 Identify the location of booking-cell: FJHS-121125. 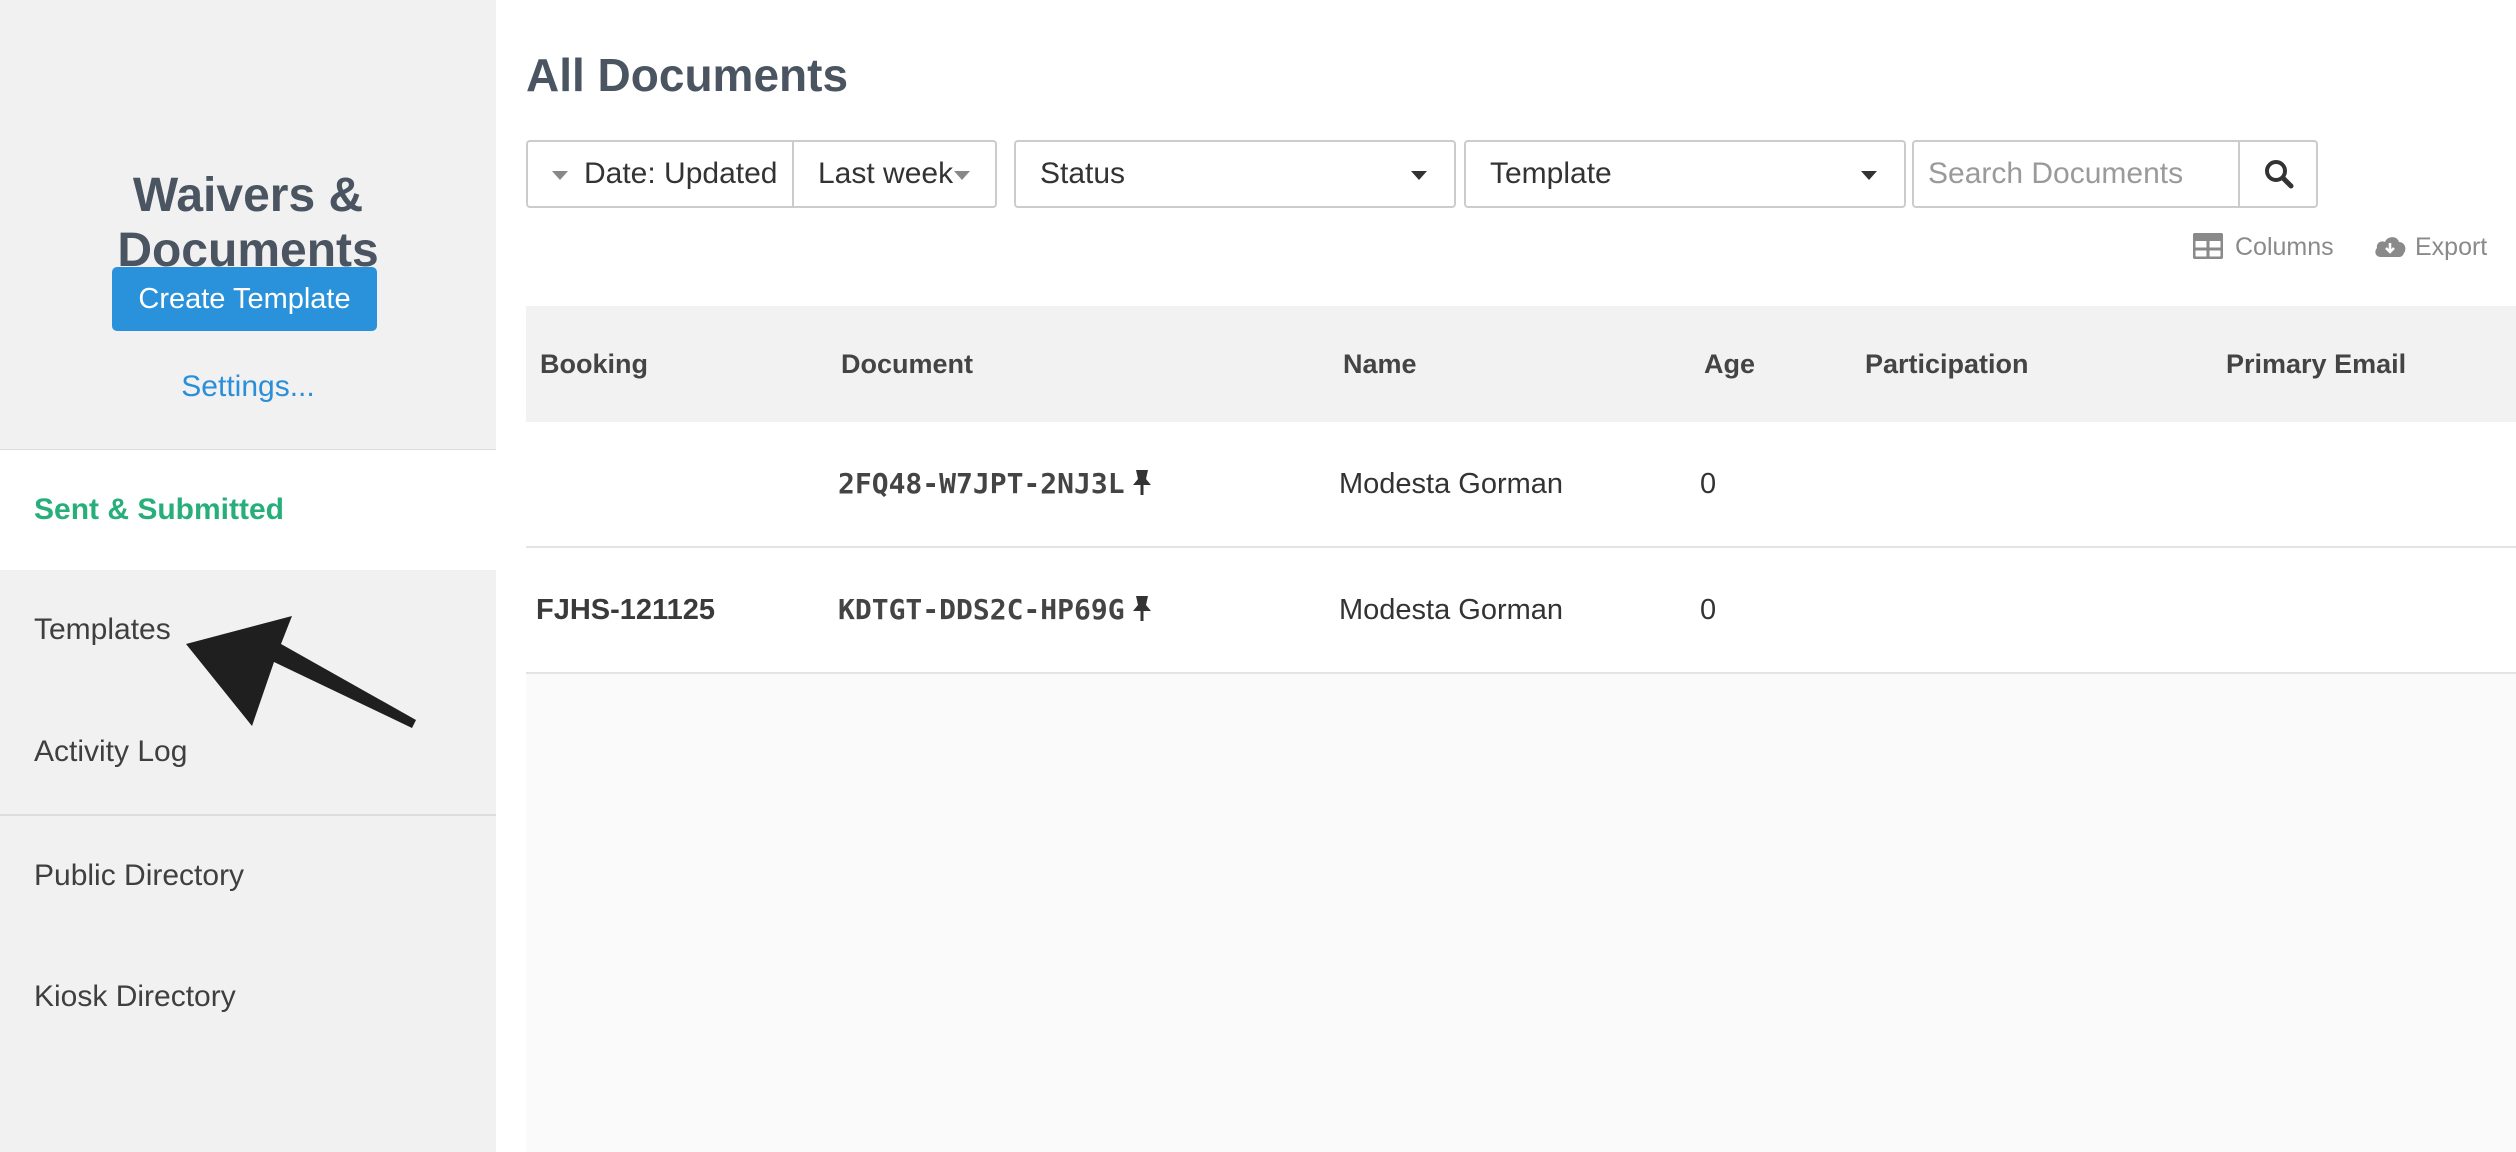
(625, 610).